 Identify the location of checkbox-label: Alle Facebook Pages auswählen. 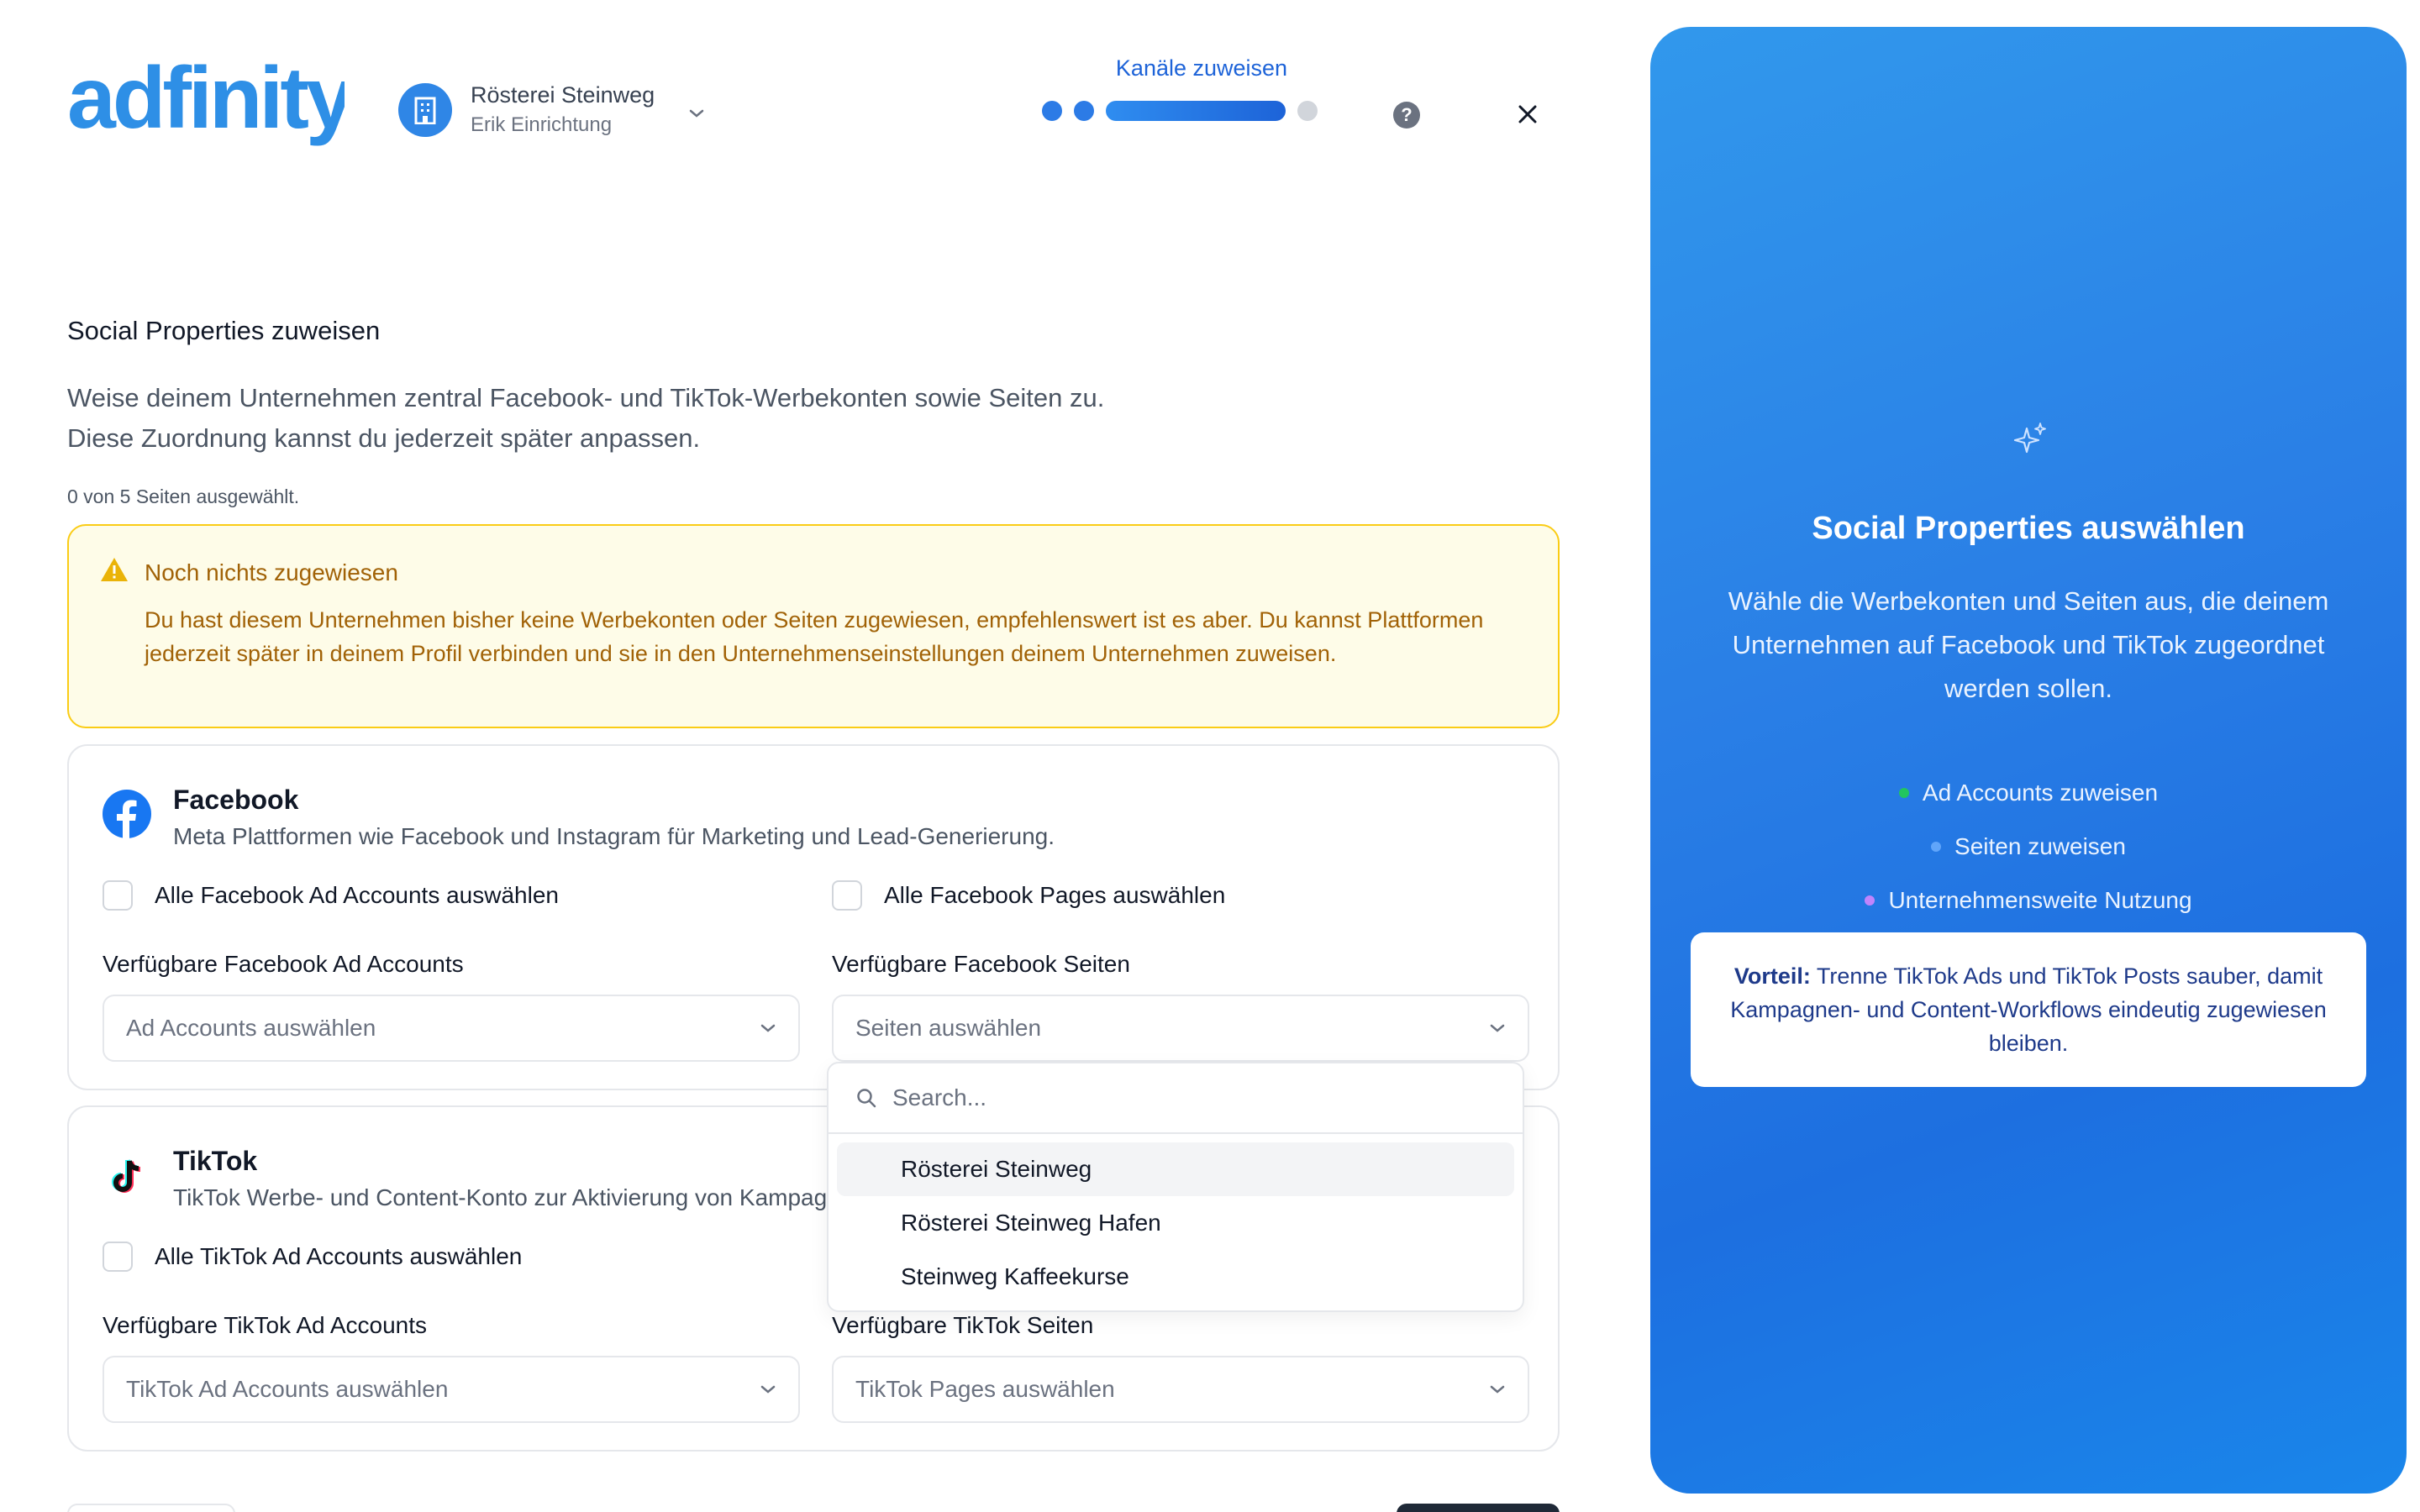
(1055, 895).